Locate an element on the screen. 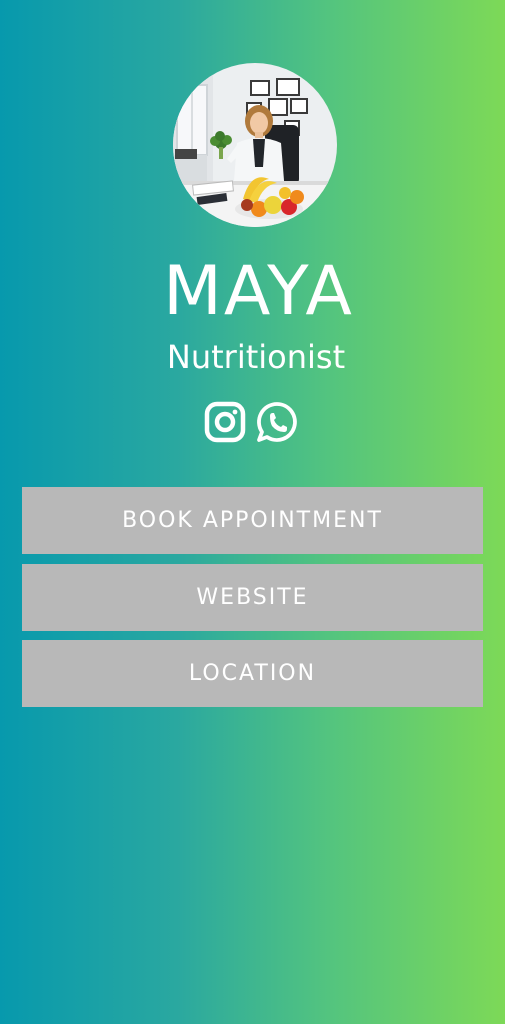 This screenshot has width=505, height=1024. avatar-photo is located at coordinates (255, 145).